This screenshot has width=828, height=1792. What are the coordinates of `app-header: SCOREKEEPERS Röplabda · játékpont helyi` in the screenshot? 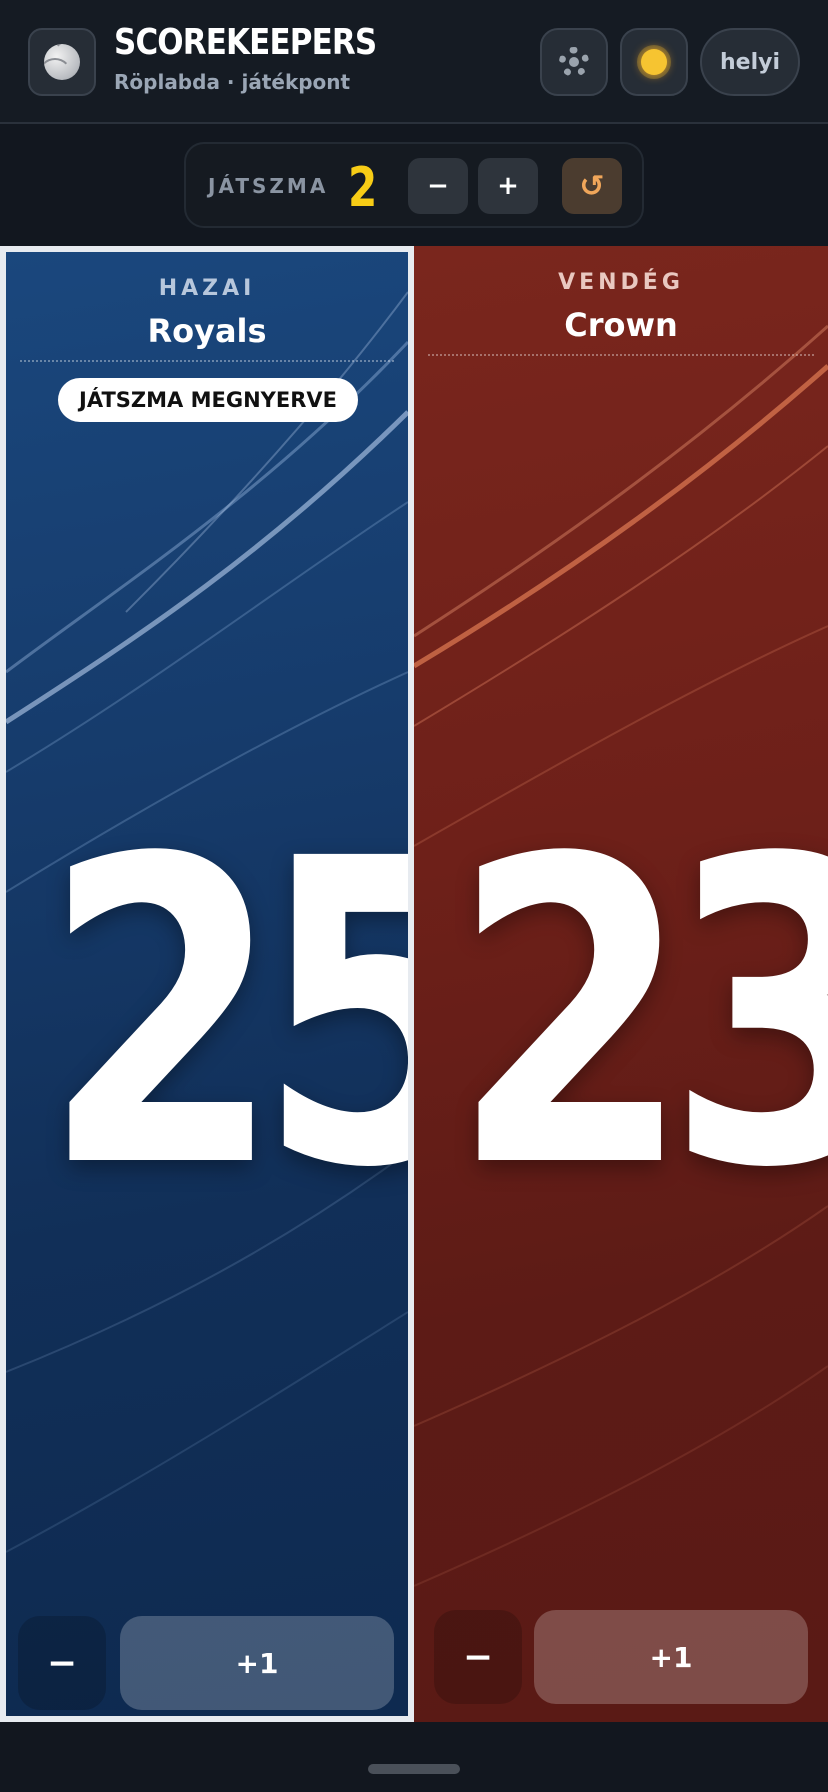 It's located at (414, 62).